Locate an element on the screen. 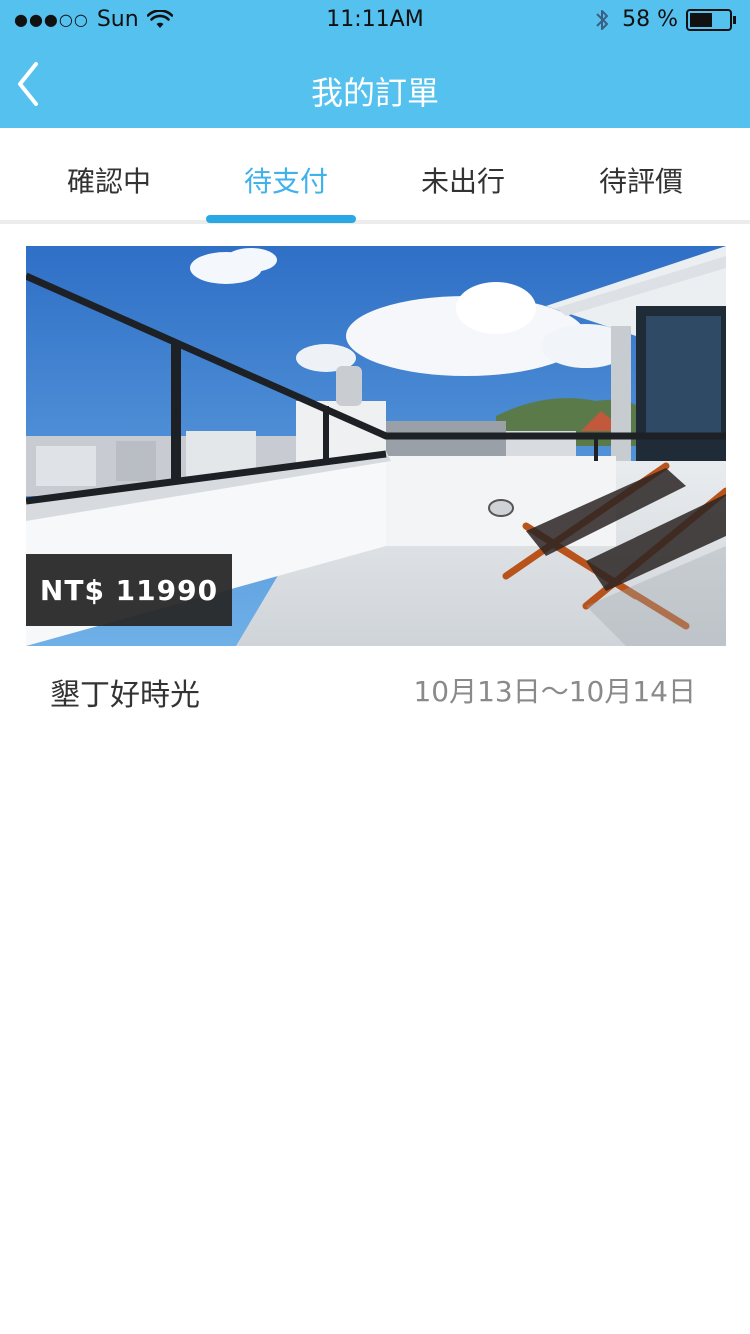 Image resolution: width=750 pixels, height=1334 pixels. page-title: 我的訂單 is located at coordinates (374, 93).